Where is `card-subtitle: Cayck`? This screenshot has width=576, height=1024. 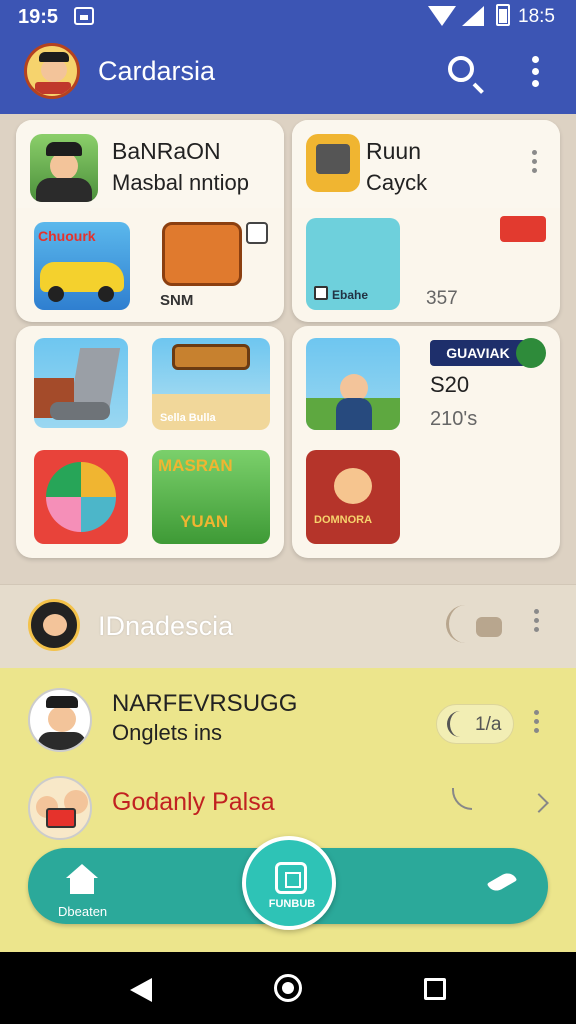
card-subtitle: Cayck is located at coordinates (397, 182).